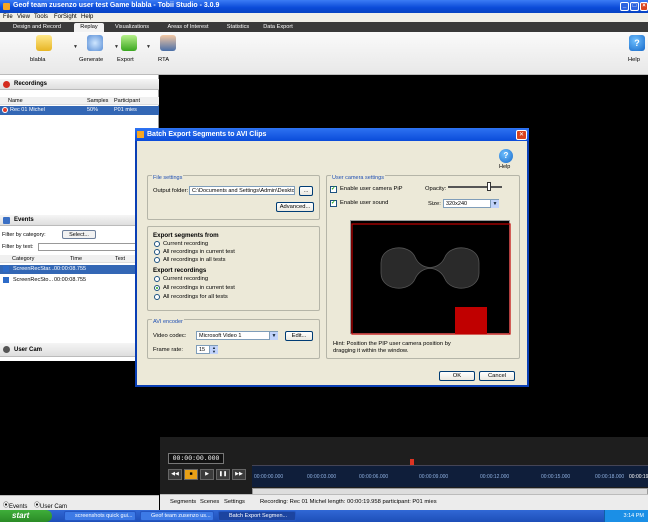 Image resolution: width=648 pixels, height=522 pixels. What do you see at coordinates (434, 477) in the screenshot?
I see `ruler-tick: 00:00:09.000` at bounding box center [434, 477].